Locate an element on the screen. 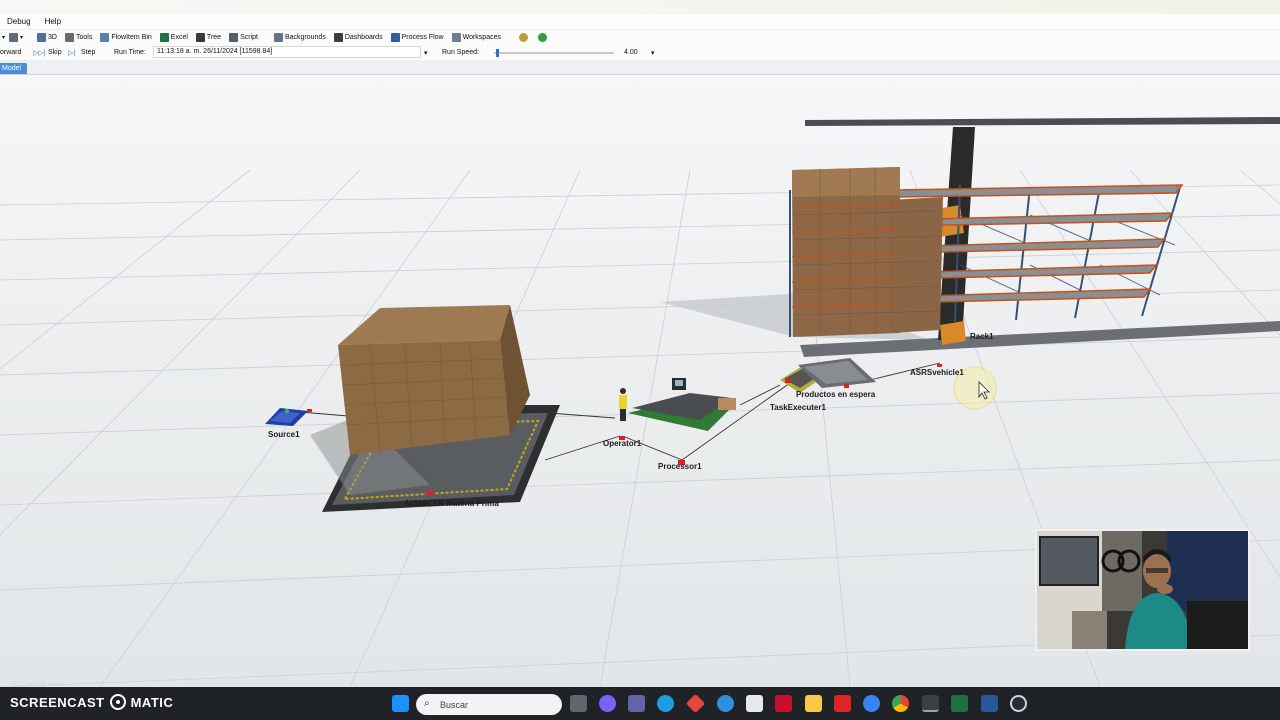  source1-object is located at coordinates (288, 417).